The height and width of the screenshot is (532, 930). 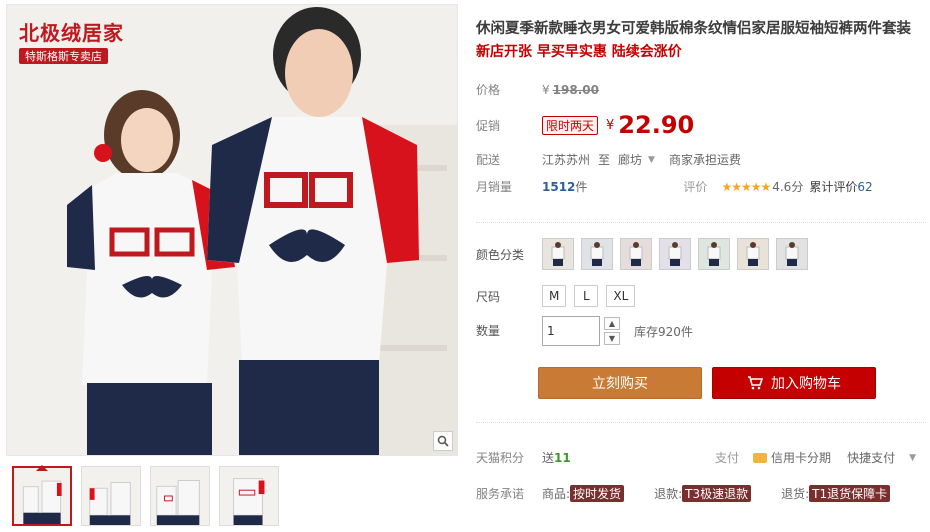 I want to click on thumbnail-strip, so click(x=145, y=495).